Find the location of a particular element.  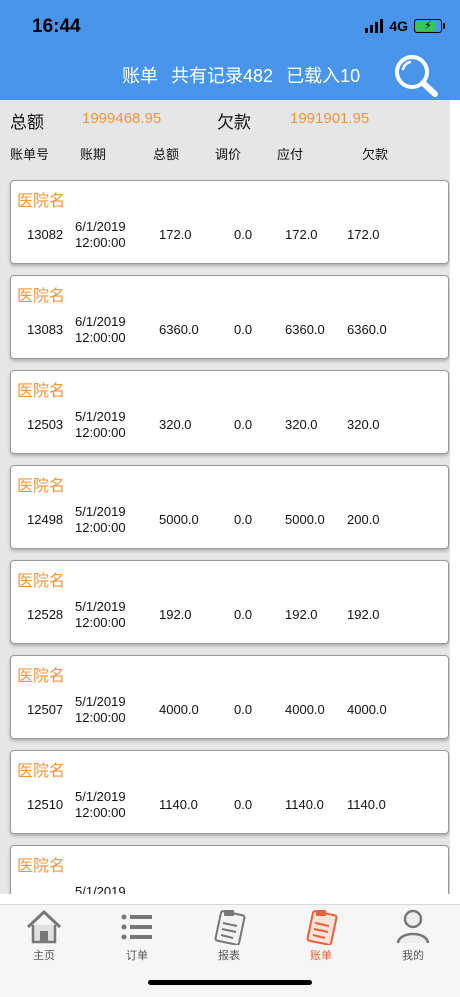

column-header-payable: 应付 is located at coordinates (290, 154).